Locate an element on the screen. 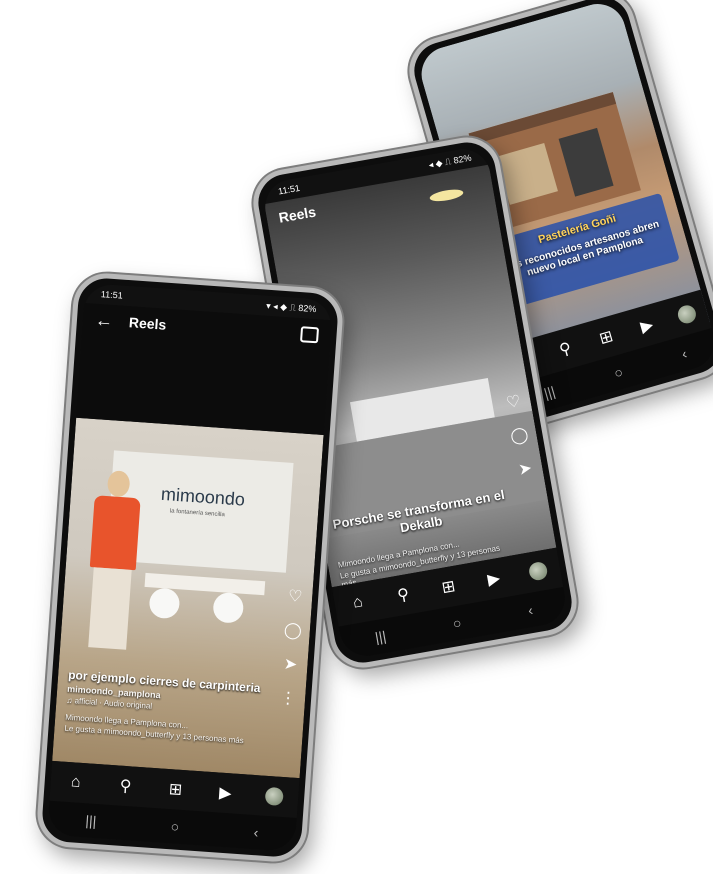  more-icon: ⋮ is located at coordinates (287, 699).